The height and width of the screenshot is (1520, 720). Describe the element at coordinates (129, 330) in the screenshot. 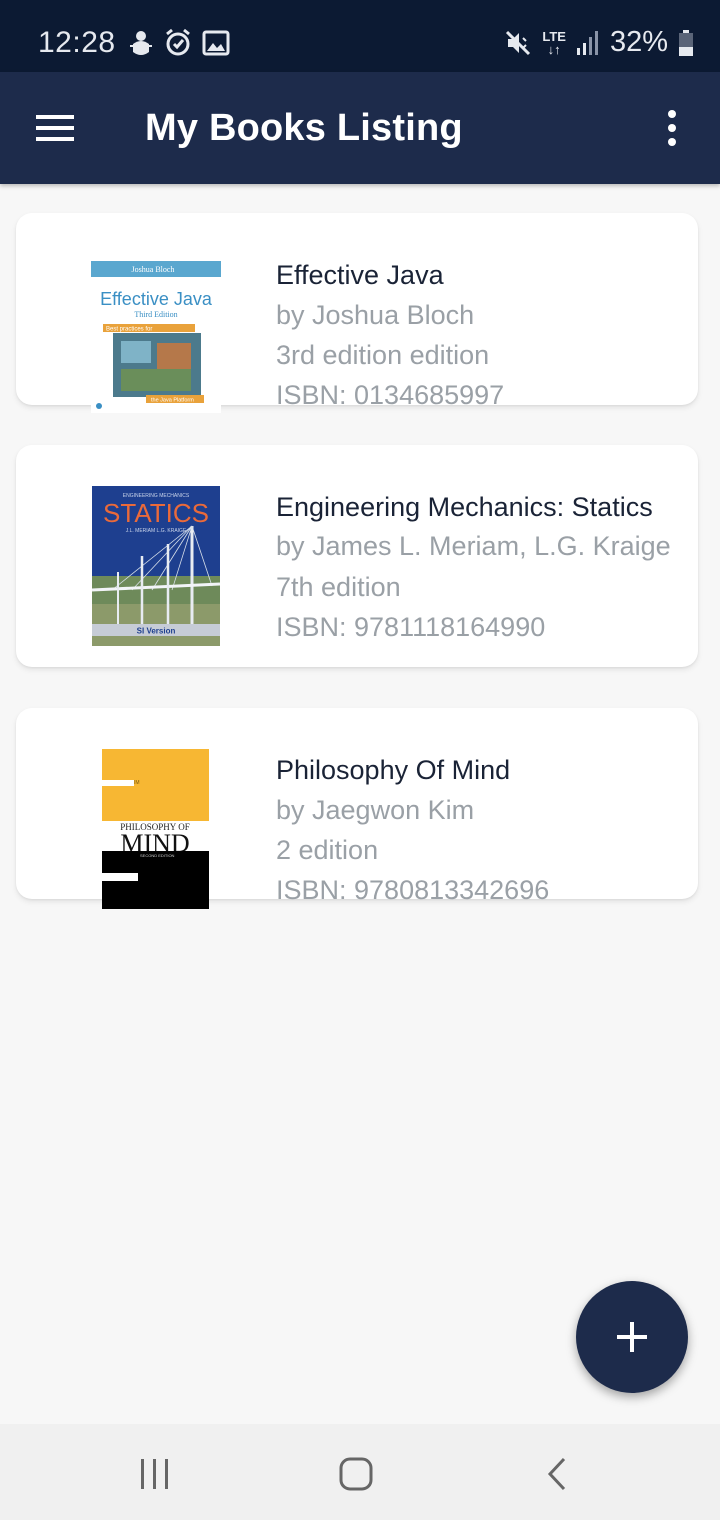

I see `svg-text: Best practices for` at that location.